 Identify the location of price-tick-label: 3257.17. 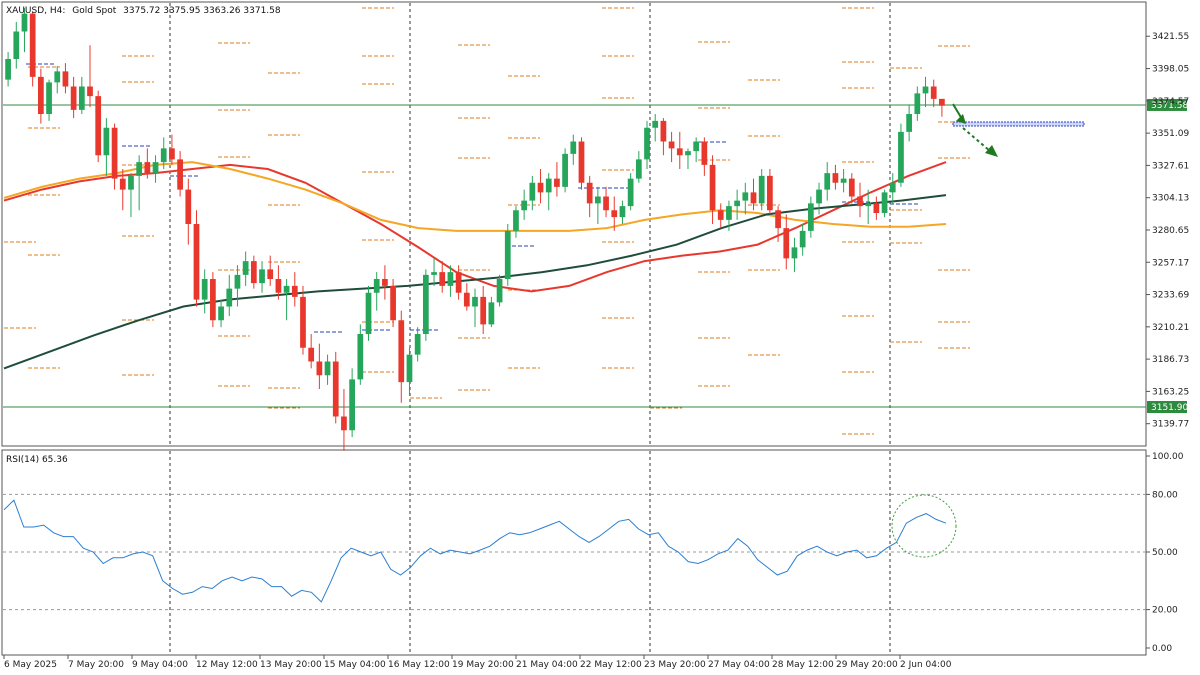
(1170, 263).